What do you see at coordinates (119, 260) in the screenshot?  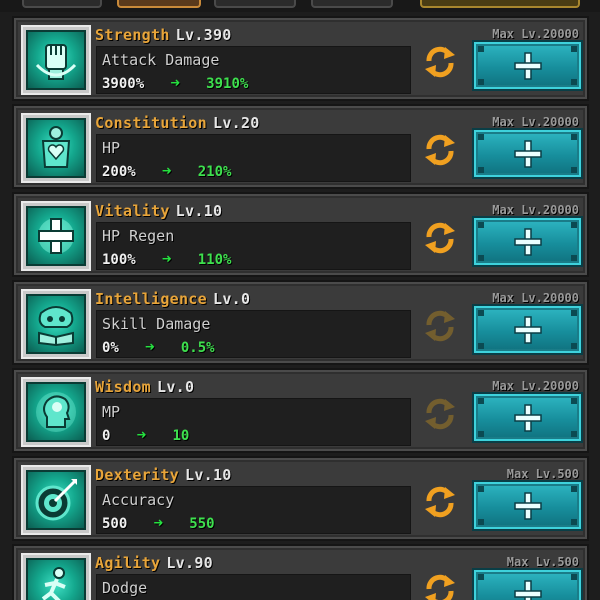 I see `current-value: 100%` at bounding box center [119, 260].